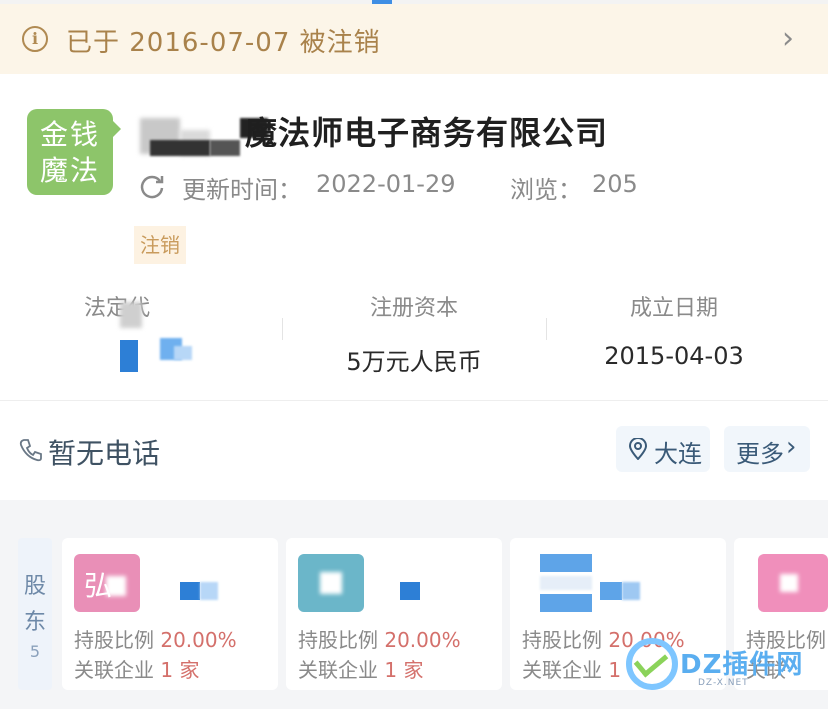  Describe the element at coordinates (414, 362) in the screenshot. I see `capital-value: 5万元人民币` at that location.